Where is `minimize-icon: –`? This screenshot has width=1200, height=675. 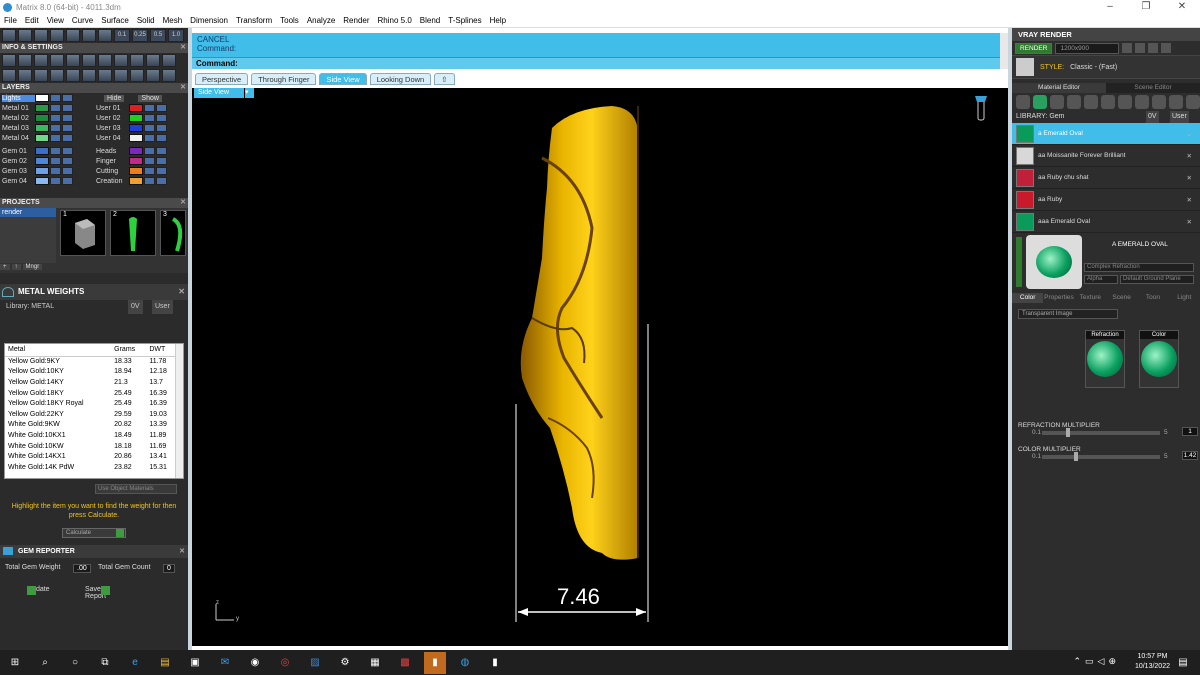
minimize-icon: – is located at coordinates (1110, 7).